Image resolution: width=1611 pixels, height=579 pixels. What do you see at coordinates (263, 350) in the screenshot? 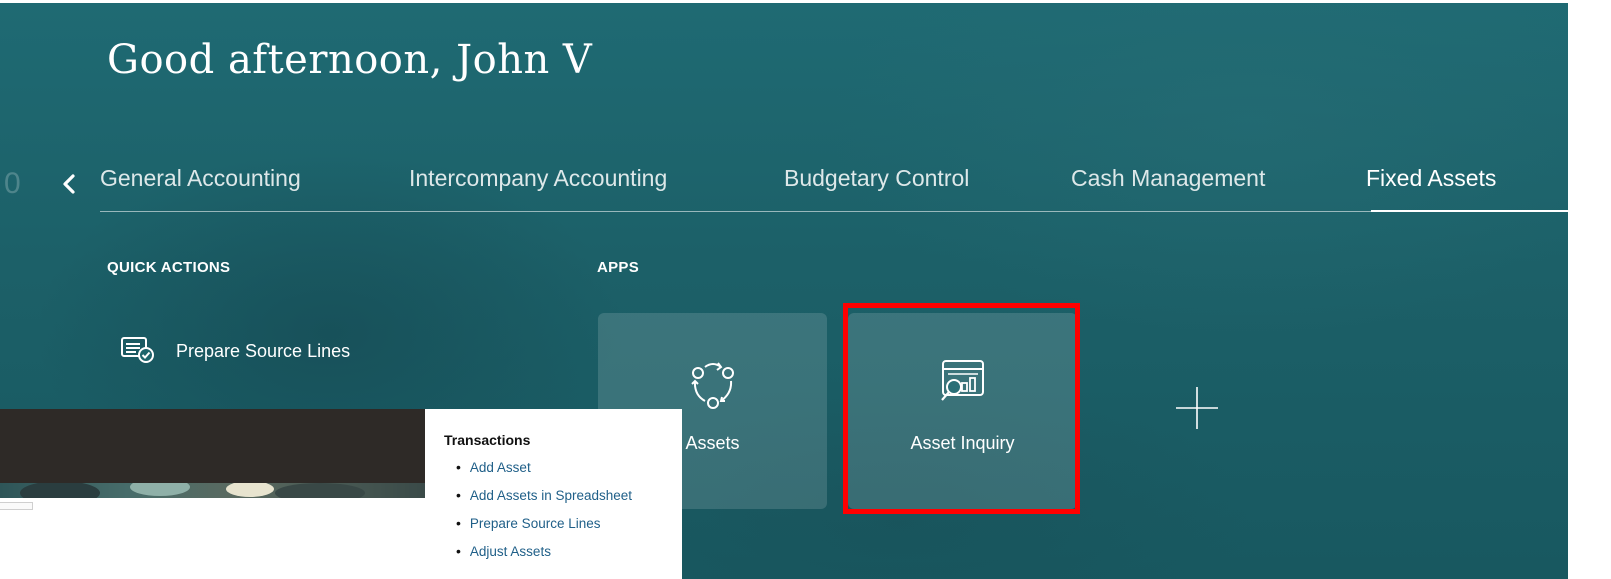
I see `quick-action-label: Prepare Source Lines` at bounding box center [263, 350].